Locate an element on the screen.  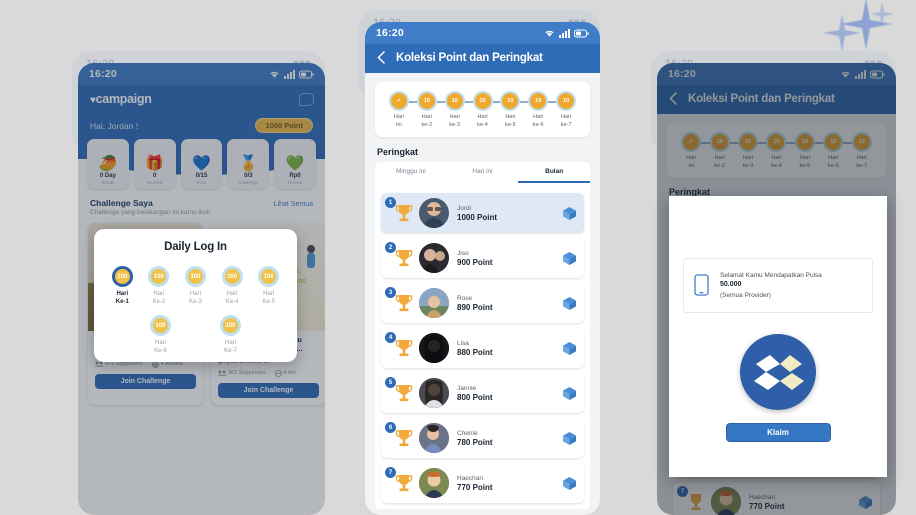
player-name: Jiso is located at coordinates (463, 253).